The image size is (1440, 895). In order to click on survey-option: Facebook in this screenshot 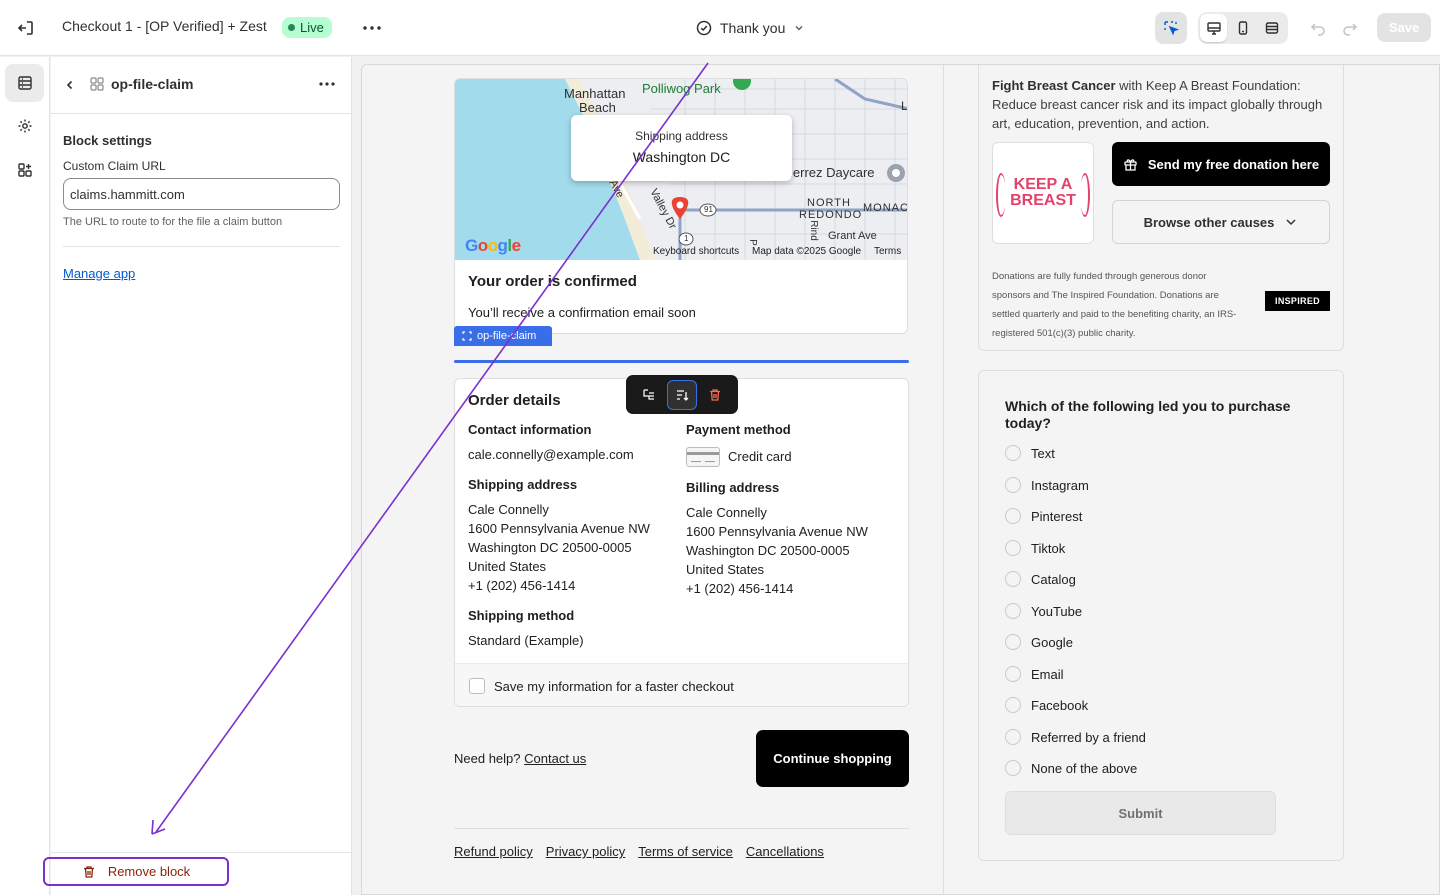, I will do `click(1046, 705)`.